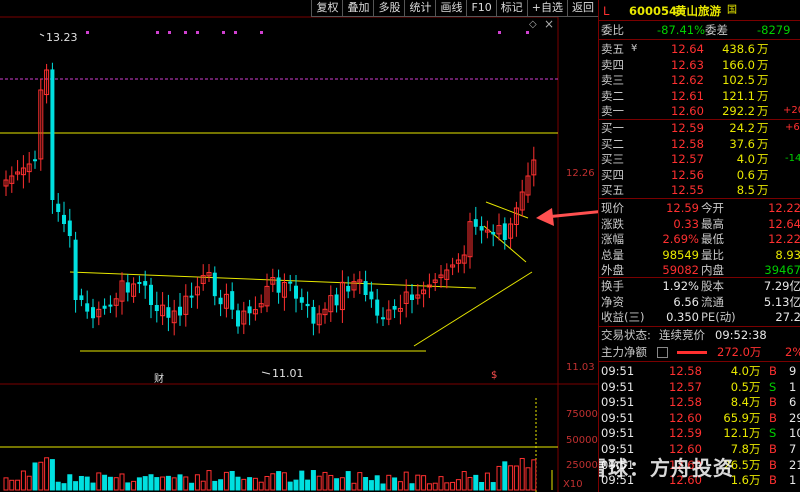  What do you see at coordinates (687, 49) in the screenshot?
I see `ask-price: 12.64` at bounding box center [687, 49].